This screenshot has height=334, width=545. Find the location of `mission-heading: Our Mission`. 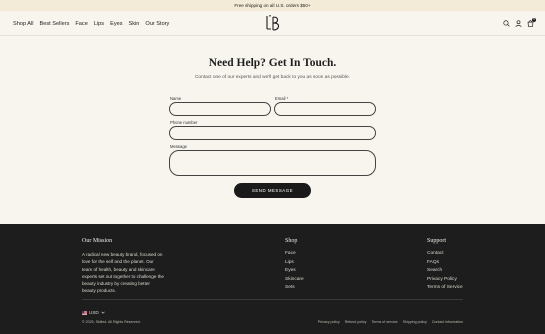

mission-heading: Our Mission is located at coordinates (97, 241).